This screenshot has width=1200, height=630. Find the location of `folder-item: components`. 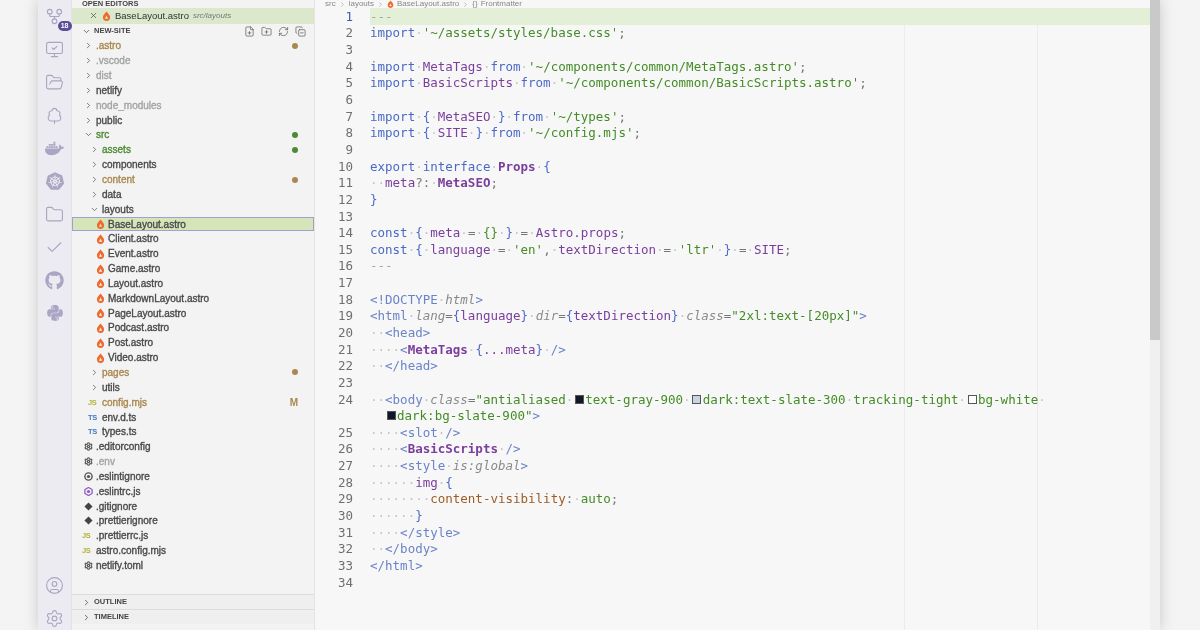

folder-item: components is located at coordinates (193, 165).